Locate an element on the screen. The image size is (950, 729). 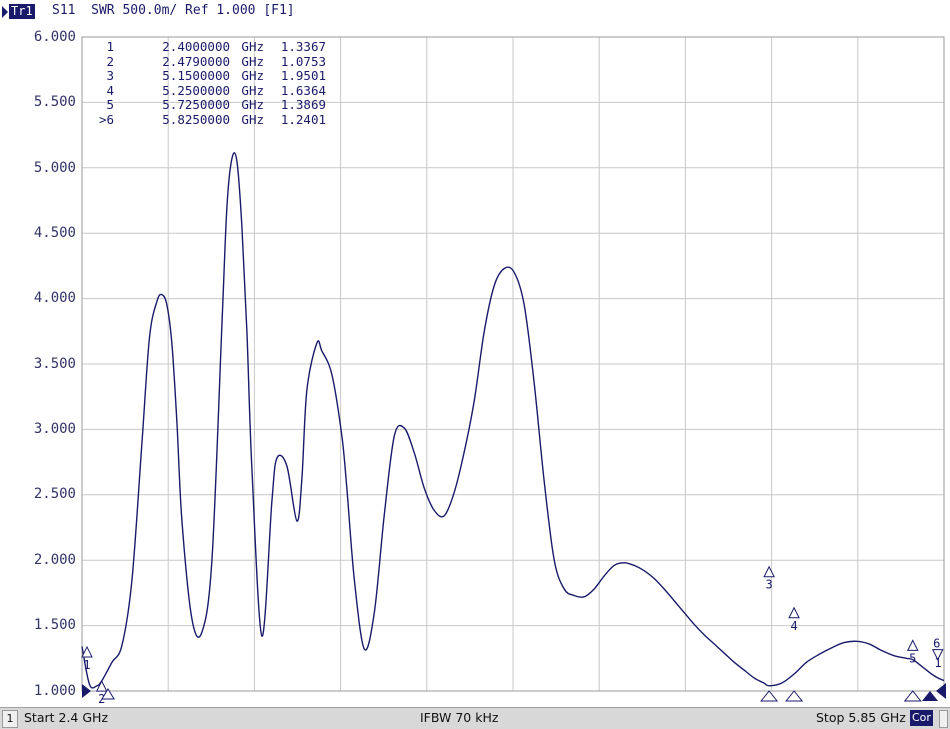
marker-value: 1.0753 is located at coordinates (303, 61).